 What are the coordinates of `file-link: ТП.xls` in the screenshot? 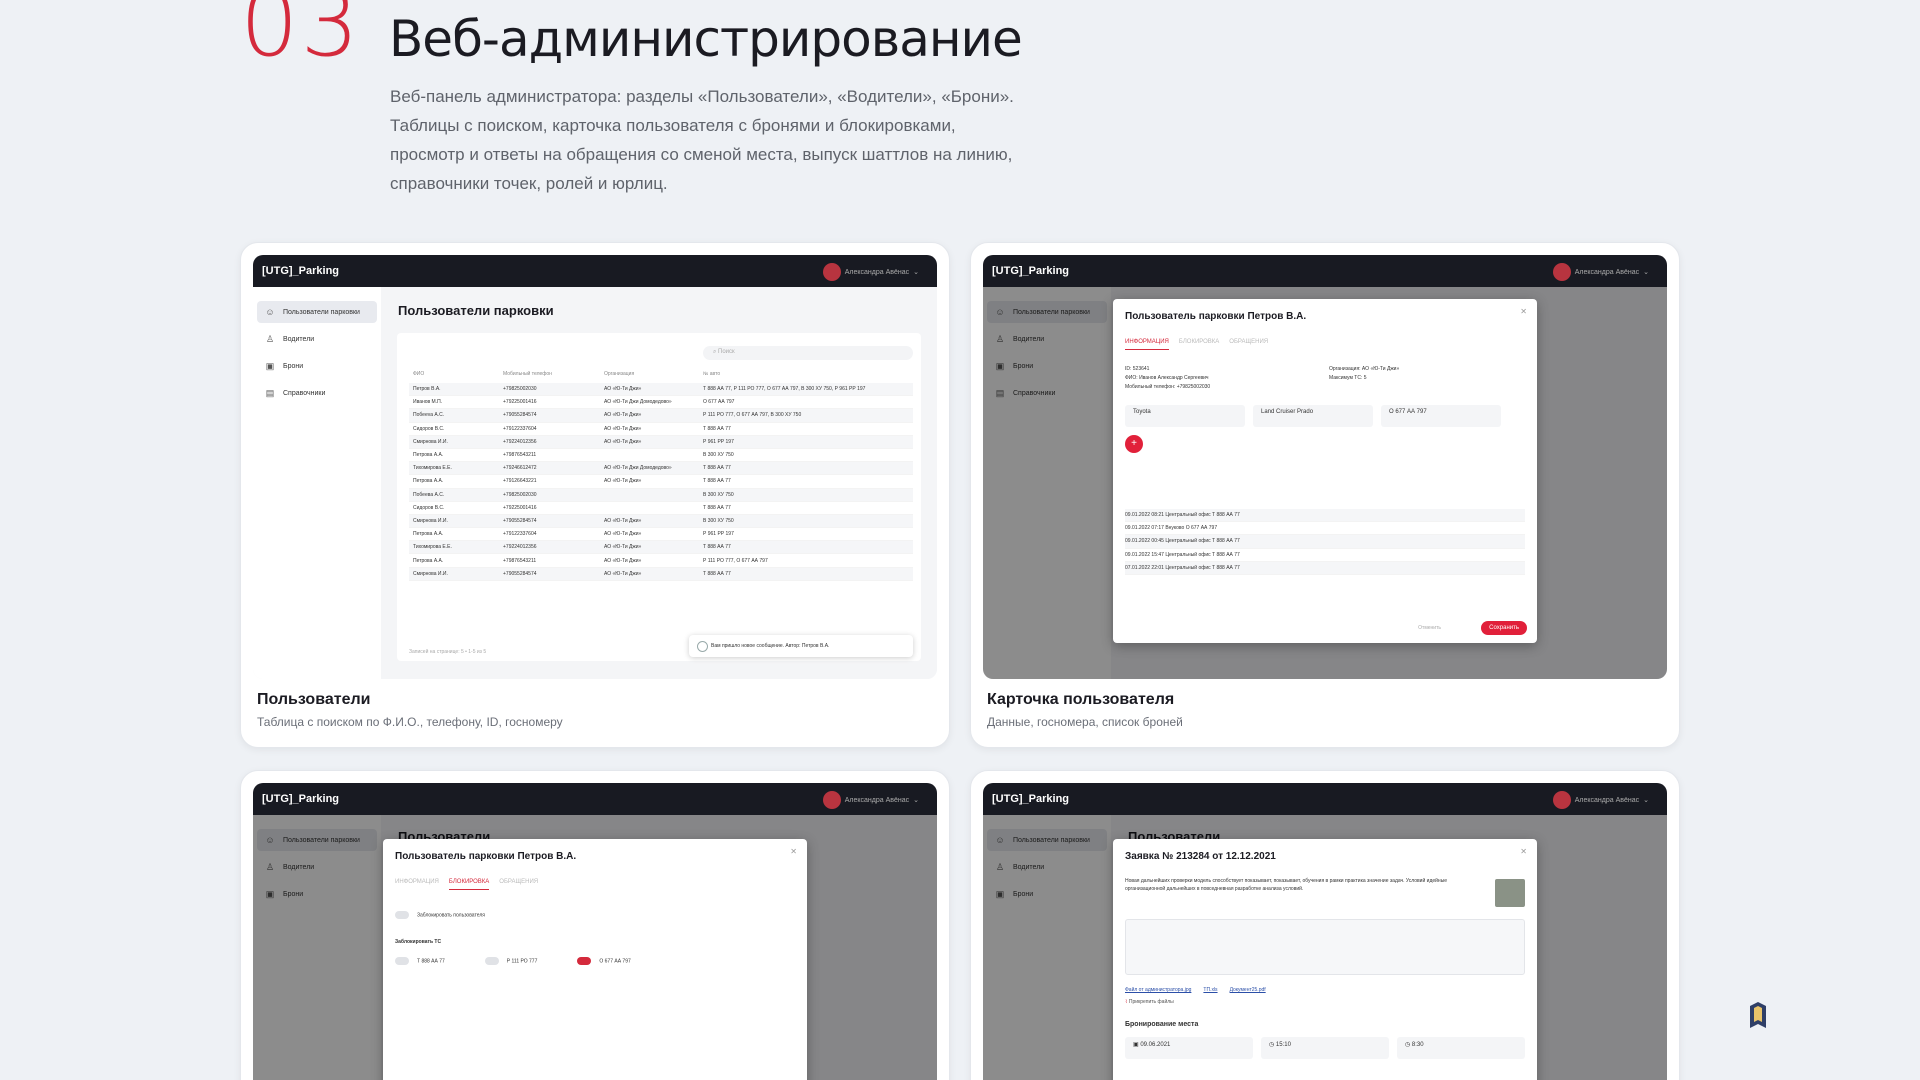 It's located at (1210, 990).